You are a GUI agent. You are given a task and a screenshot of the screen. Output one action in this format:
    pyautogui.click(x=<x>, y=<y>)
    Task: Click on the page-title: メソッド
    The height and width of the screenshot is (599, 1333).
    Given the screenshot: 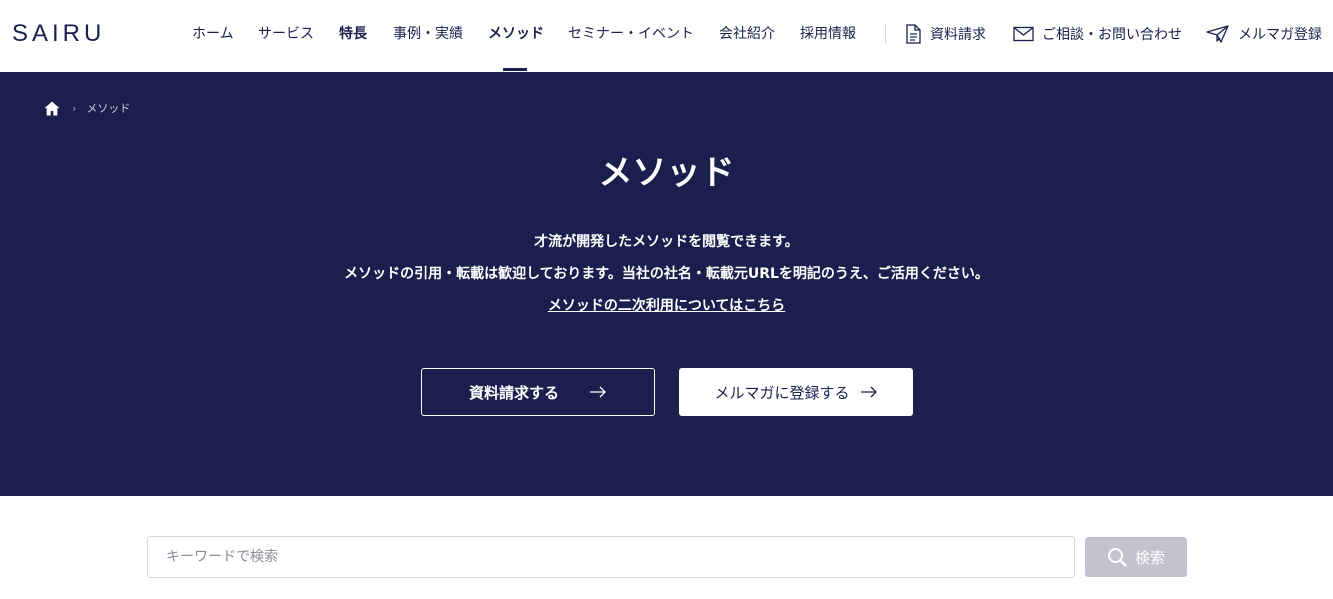 What is the action you would take?
    pyautogui.click(x=666, y=173)
    